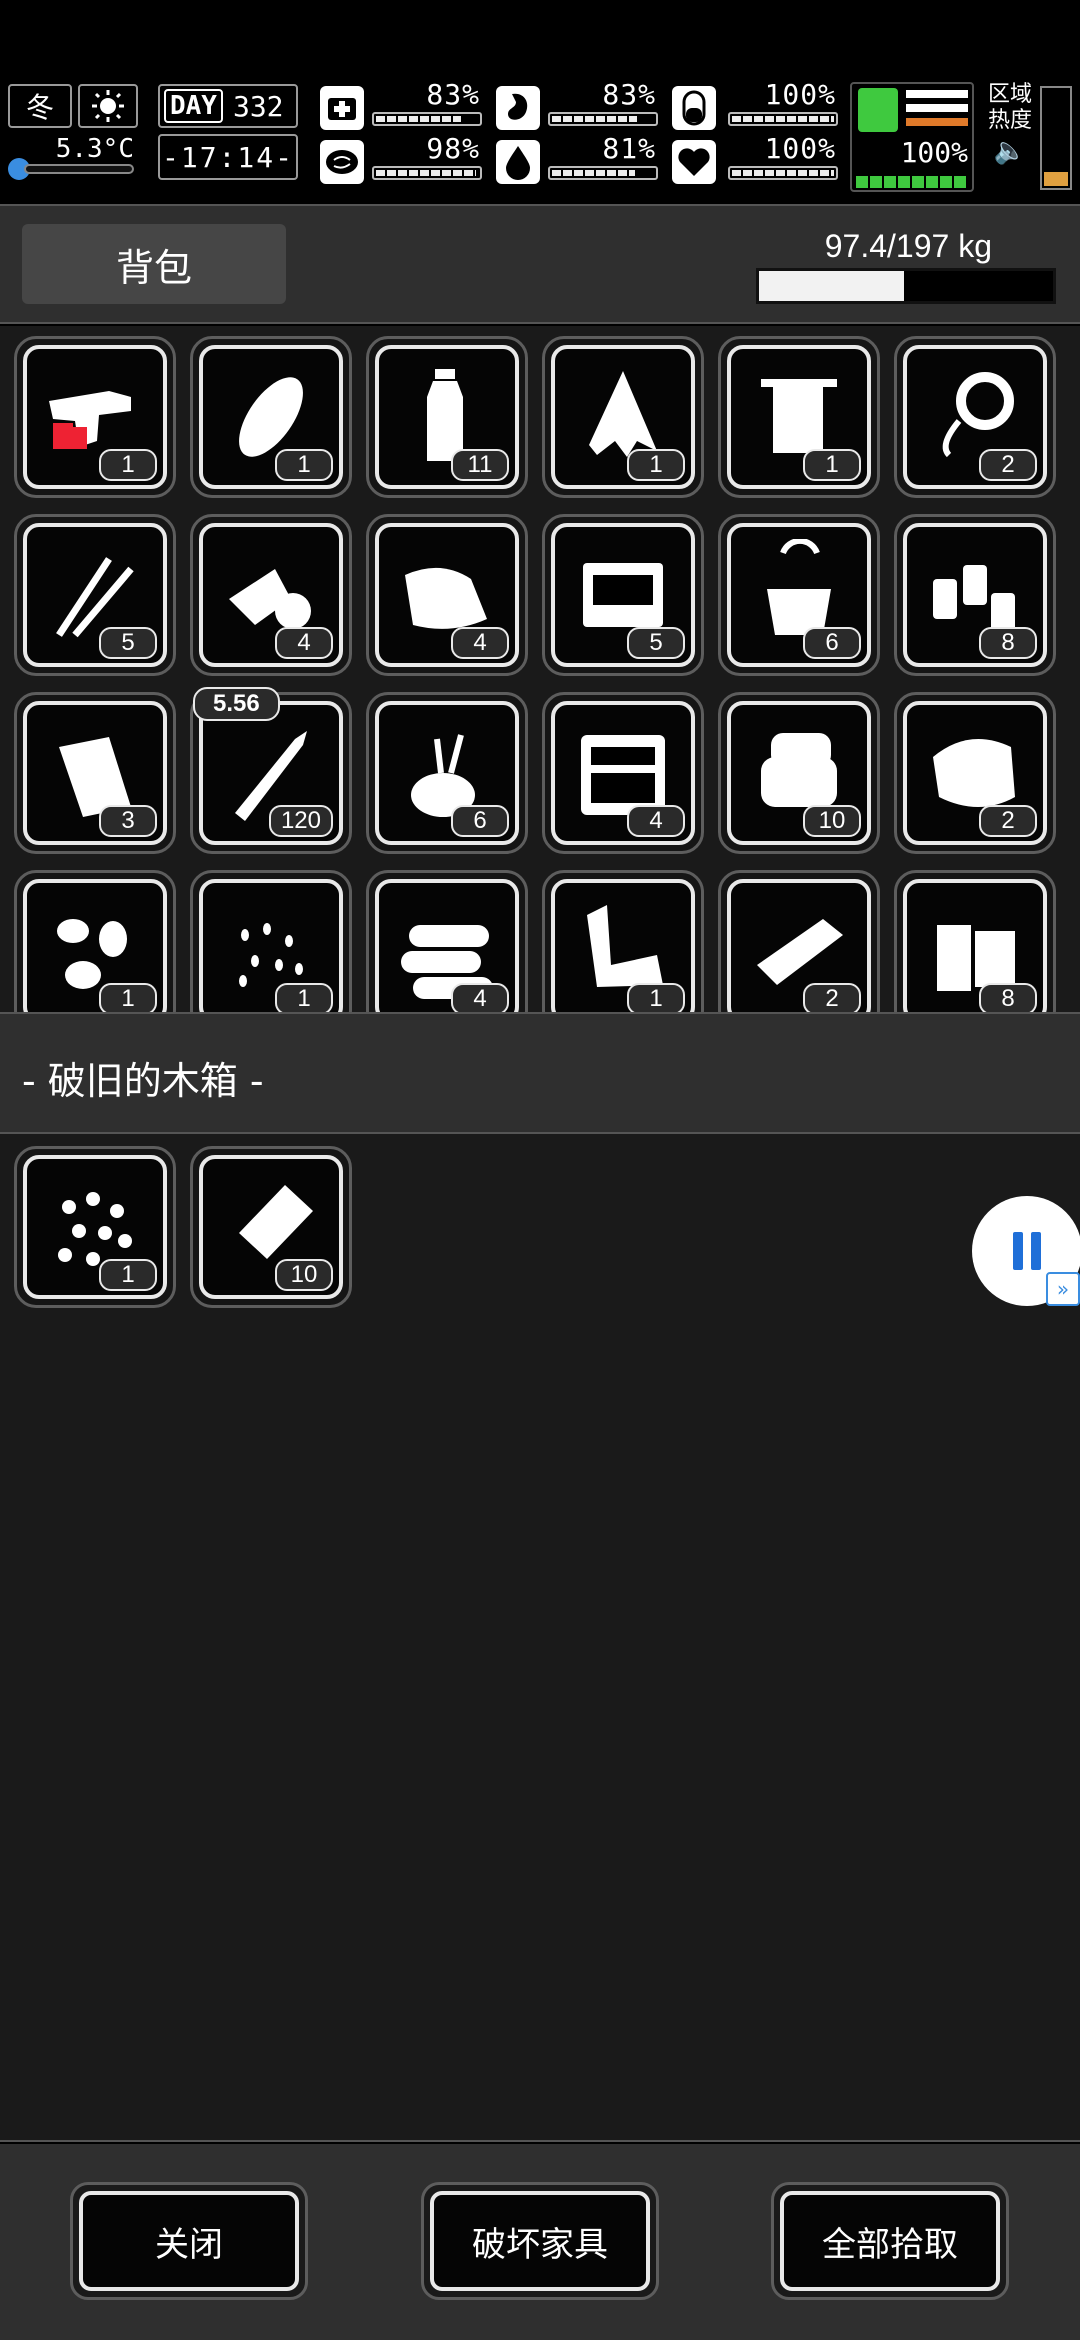 The width and height of the screenshot is (1080, 2340). I want to click on temperature-track, so click(79, 169).